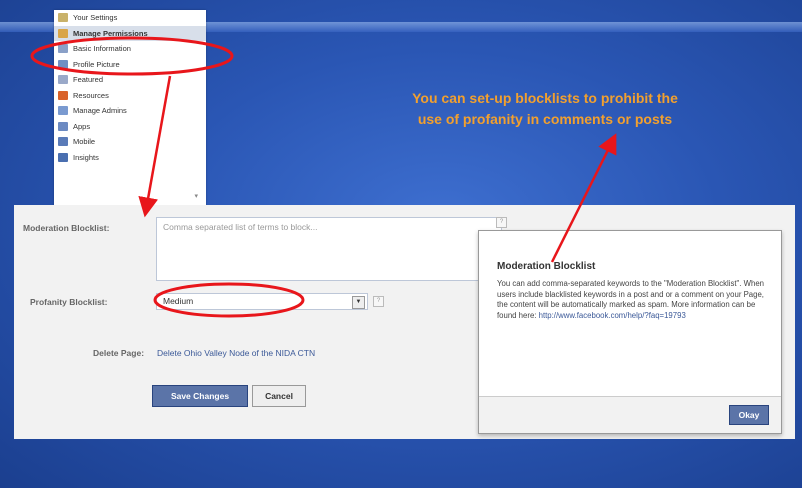 The width and height of the screenshot is (802, 488). What do you see at coordinates (178, 301) in the screenshot?
I see `profanity-blocklist-value: Medium` at bounding box center [178, 301].